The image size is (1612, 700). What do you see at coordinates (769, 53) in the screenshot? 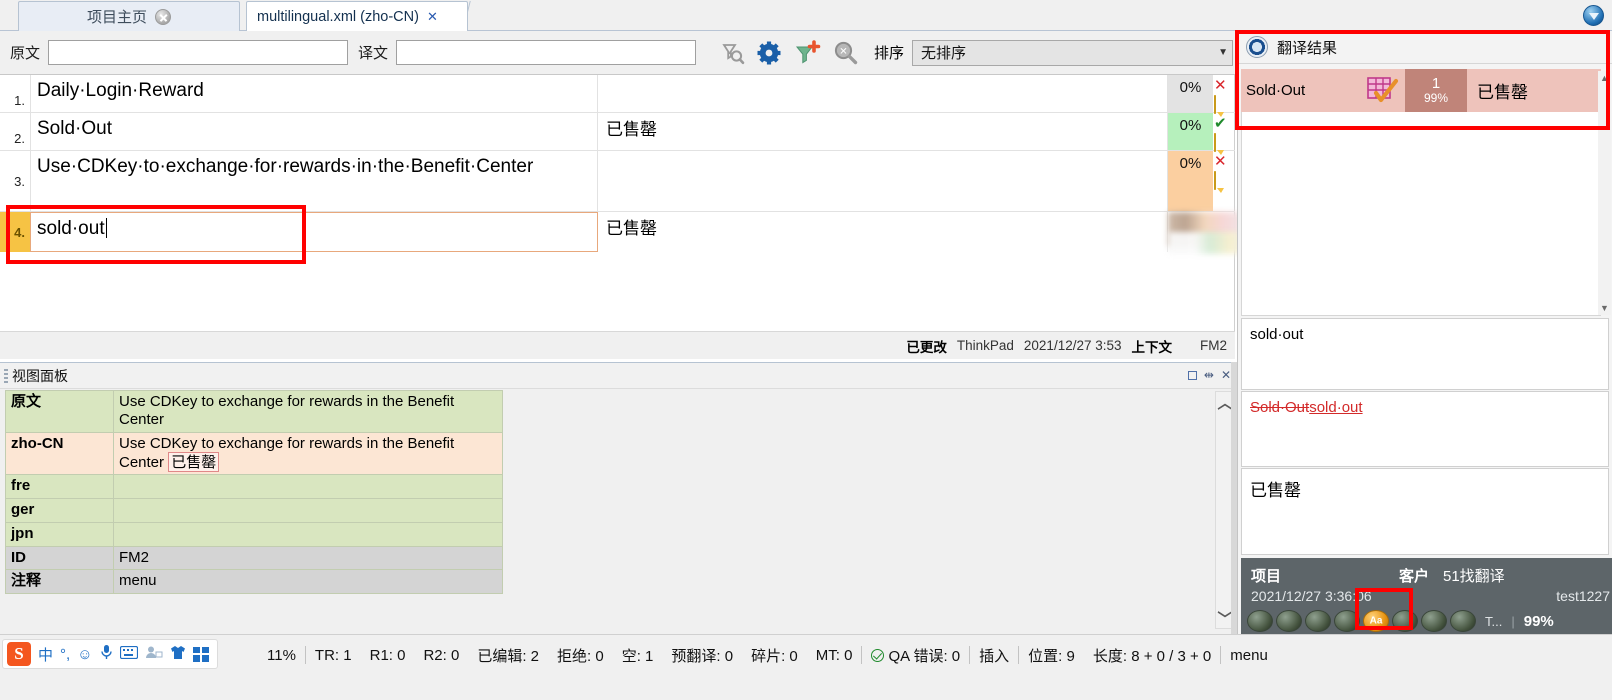
I see `settings-gear-icon` at bounding box center [769, 53].